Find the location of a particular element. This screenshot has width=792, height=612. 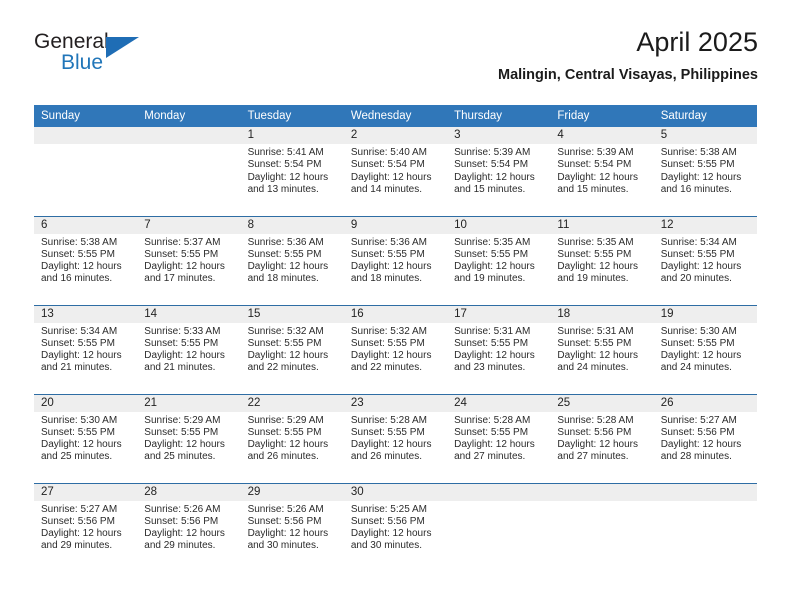

day-number is located at coordinates (705, 492).